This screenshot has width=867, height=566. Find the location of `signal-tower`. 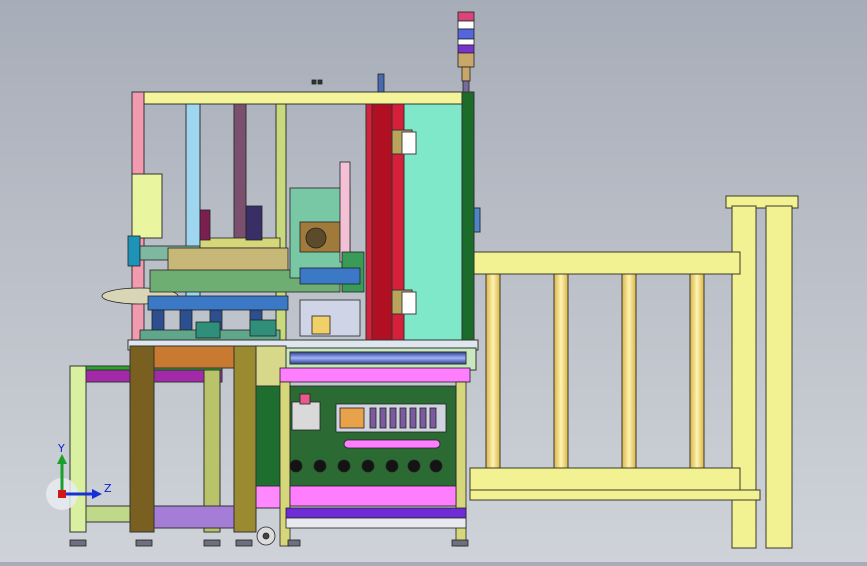

signal-tower is located at coordinates (466, 52).